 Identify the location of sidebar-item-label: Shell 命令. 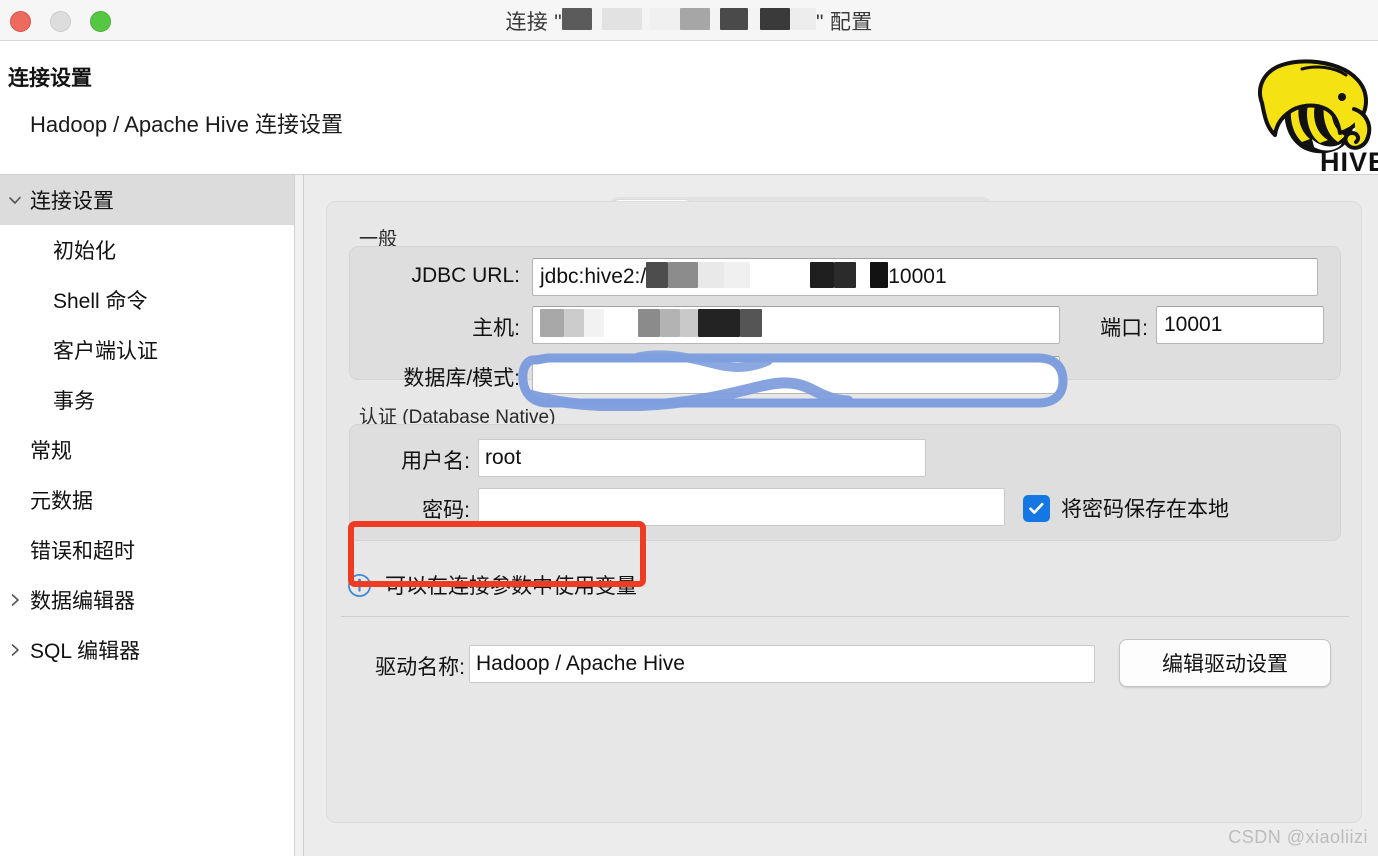
(100, 301).